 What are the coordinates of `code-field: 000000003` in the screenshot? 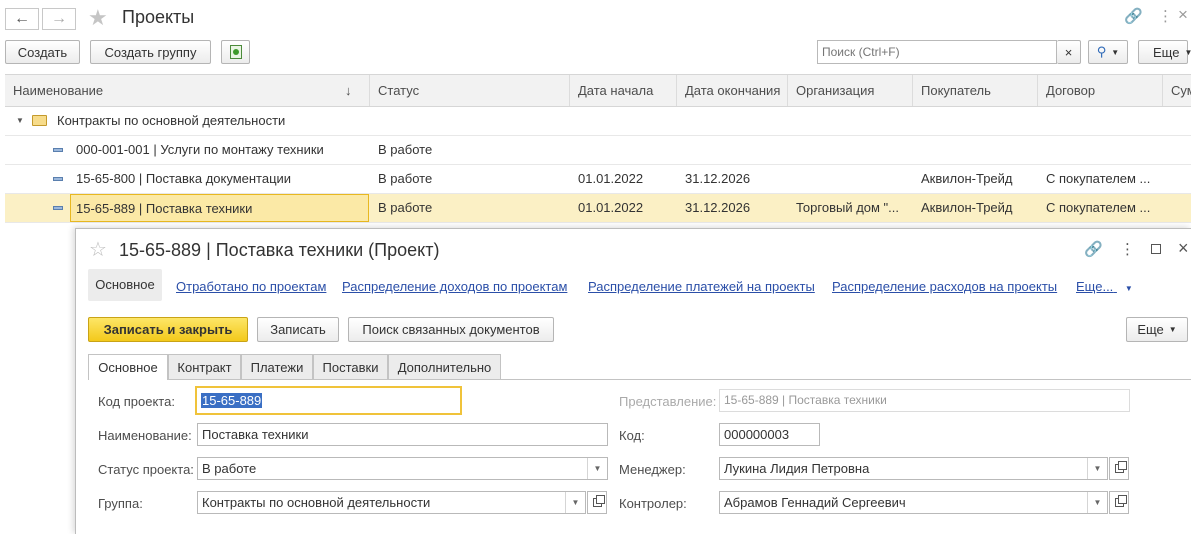 It's located at (769, 434).